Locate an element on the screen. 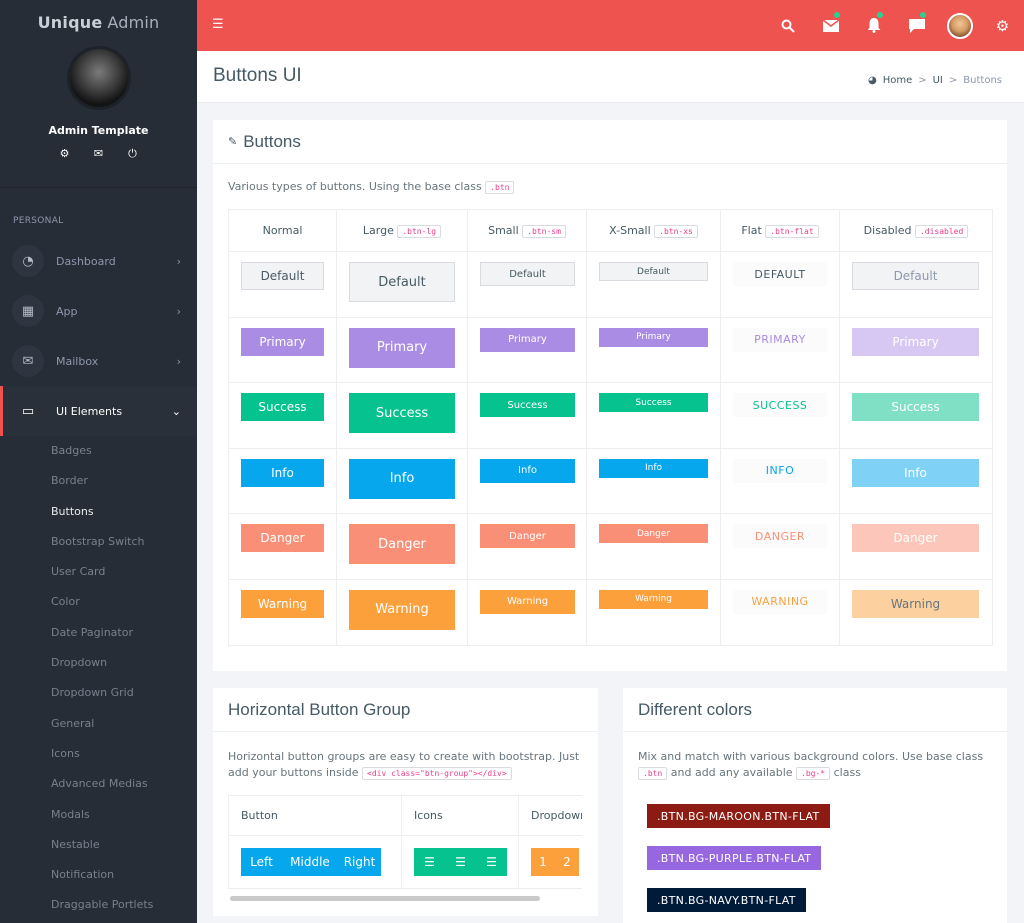 This screenshot has height=923, width=1024. menu-toggle-icon: ☰ is located at coordinates (218, 24).